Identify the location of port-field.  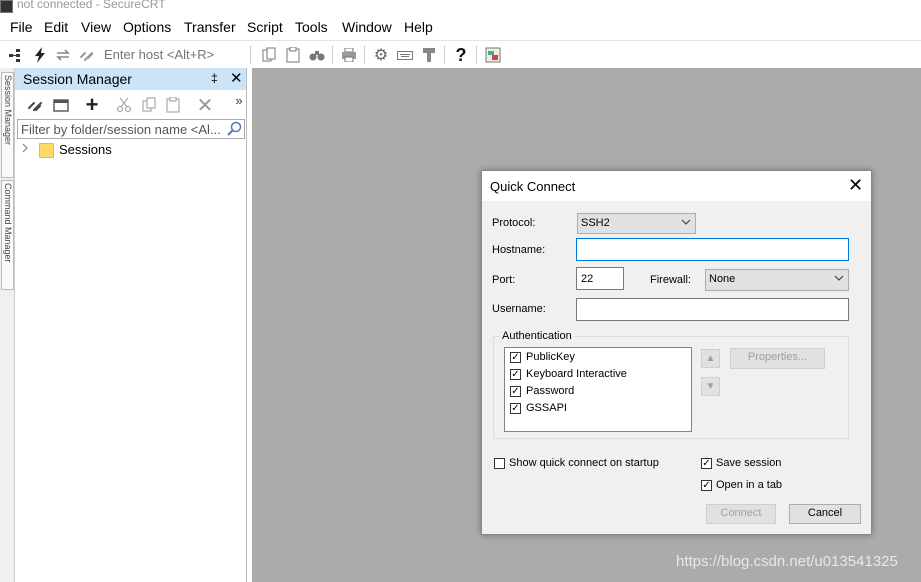
(600, 278).